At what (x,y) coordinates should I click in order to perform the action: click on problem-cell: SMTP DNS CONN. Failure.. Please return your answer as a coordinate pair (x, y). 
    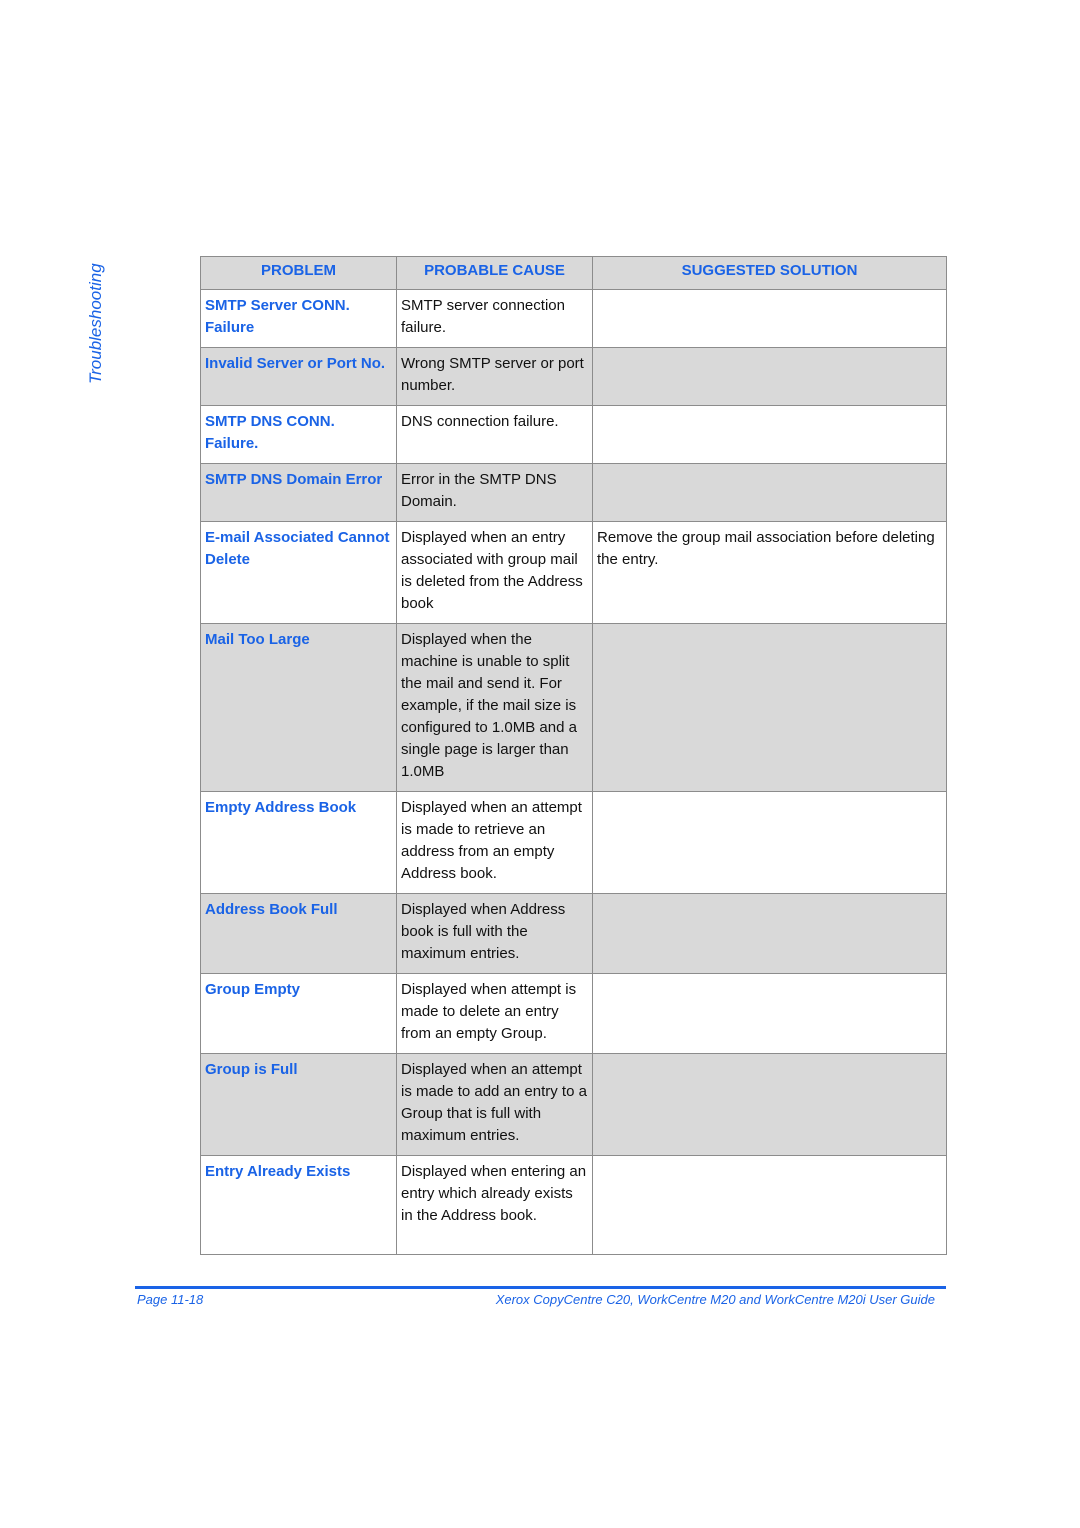
    Looking at the image, I should click on (298, 434).